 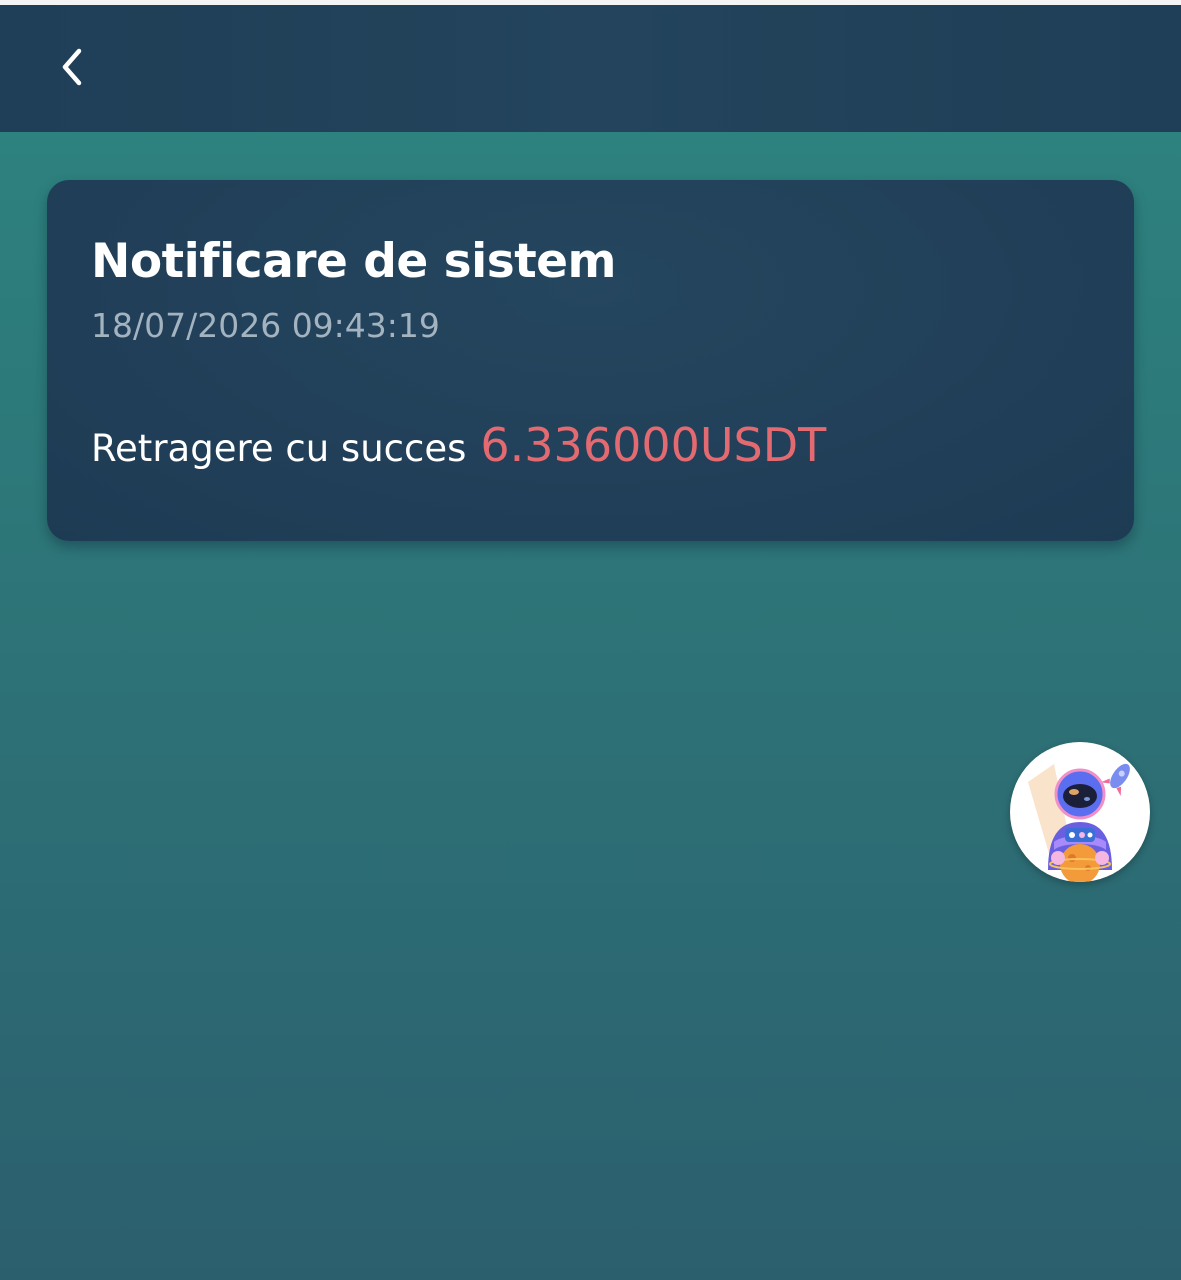 I want to click on message-text: Retragere cu succes, so click(x=279, y=448).